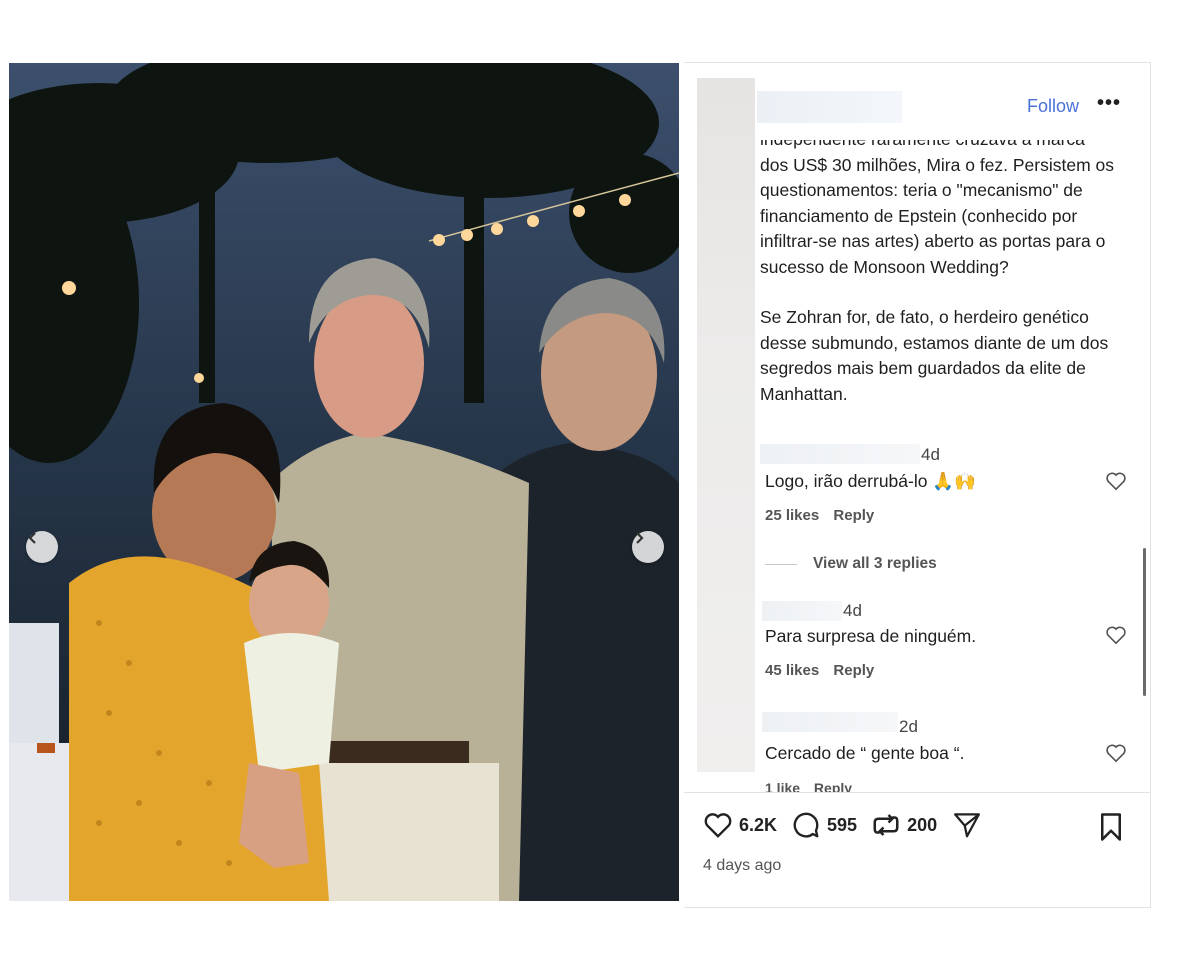 The height and width of the screenshot is (960, 1200). What do you see at coordinates (726, 425) in the screenshot?
I see `avatar-blurred` at bounding box center [726, 425].